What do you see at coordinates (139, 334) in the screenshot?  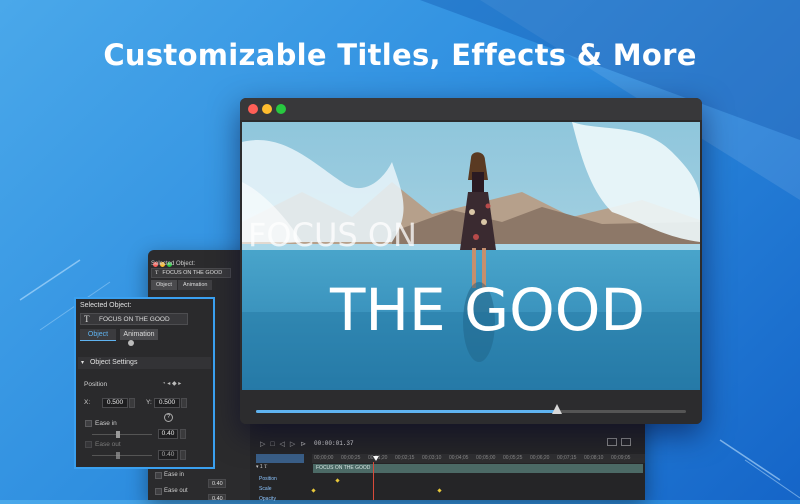 I see `tab-animation: Animation` at bounding box center [139, 334].